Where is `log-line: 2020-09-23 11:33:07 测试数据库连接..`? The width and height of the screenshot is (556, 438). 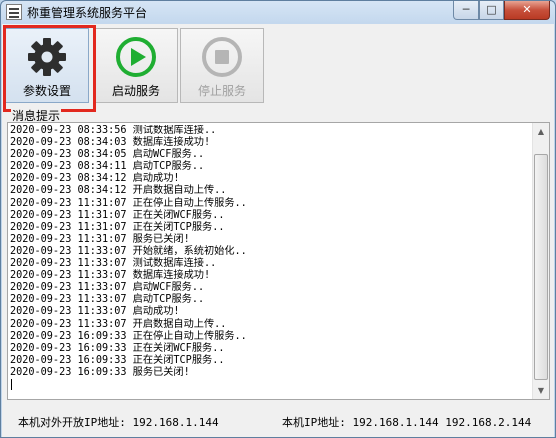
log-line: 2020-09-23 11:33:07 测试数据库连接.. is located at coordinates (113, 264).